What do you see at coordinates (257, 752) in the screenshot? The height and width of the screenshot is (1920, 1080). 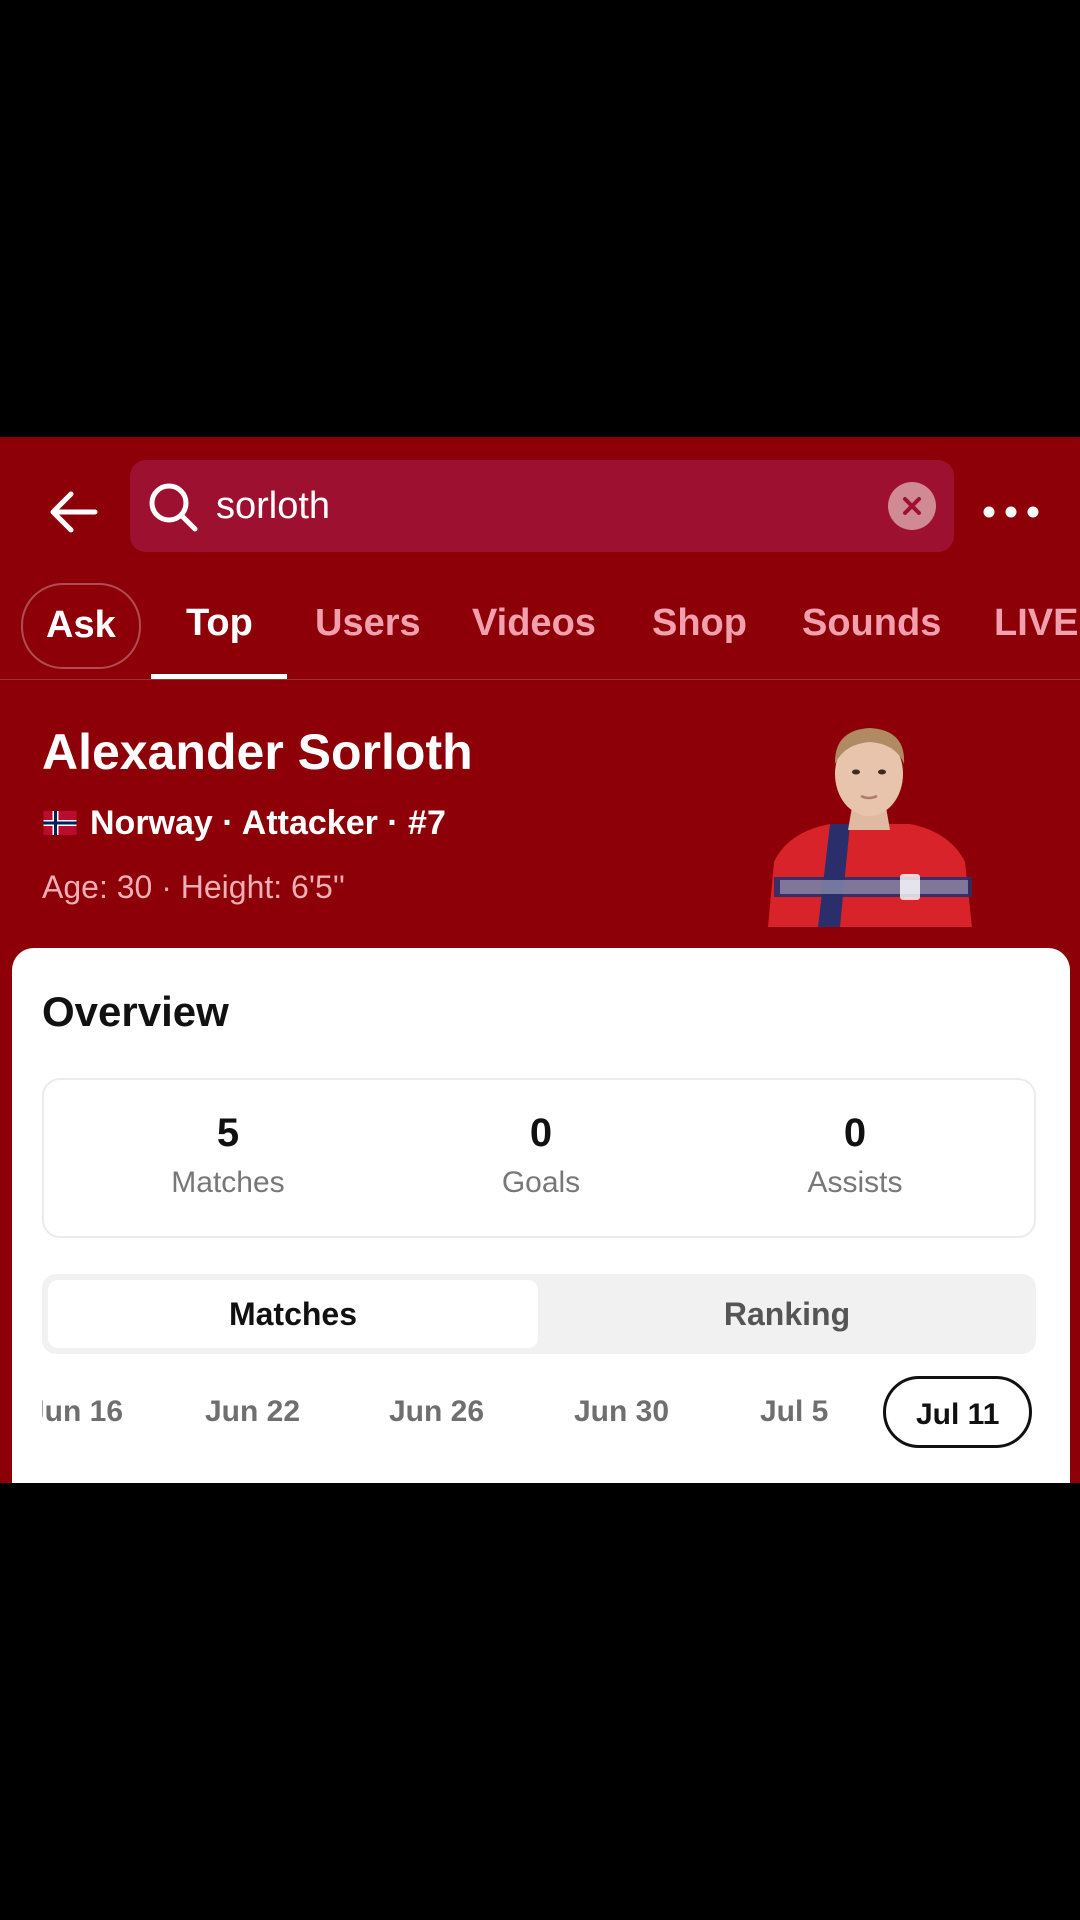 I see `player-name: Alexander Sorloth` at bounding box center [257, 752].